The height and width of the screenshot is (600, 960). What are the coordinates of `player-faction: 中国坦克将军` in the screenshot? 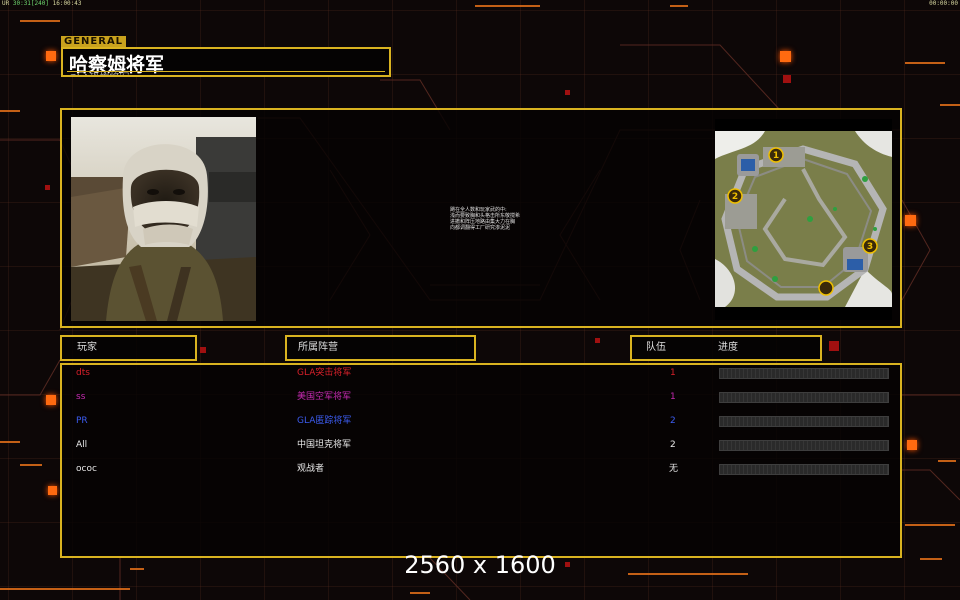 It's located at (324, 445).